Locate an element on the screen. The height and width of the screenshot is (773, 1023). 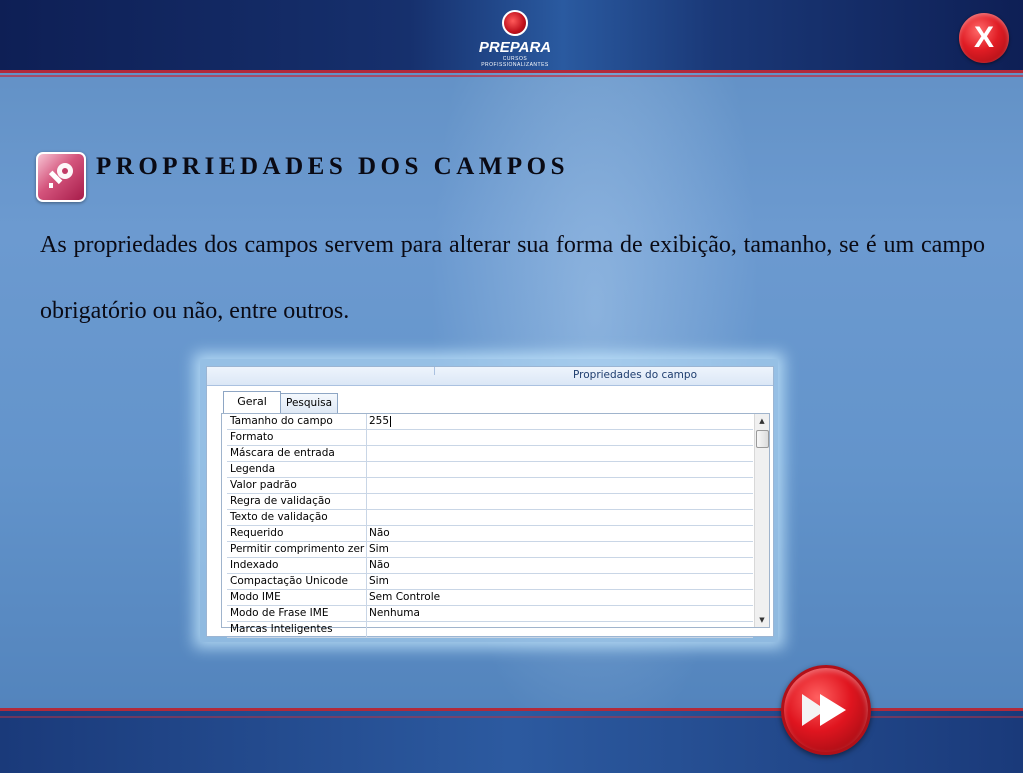
property-name: Regra de validação is located at coordinates (297, 501).